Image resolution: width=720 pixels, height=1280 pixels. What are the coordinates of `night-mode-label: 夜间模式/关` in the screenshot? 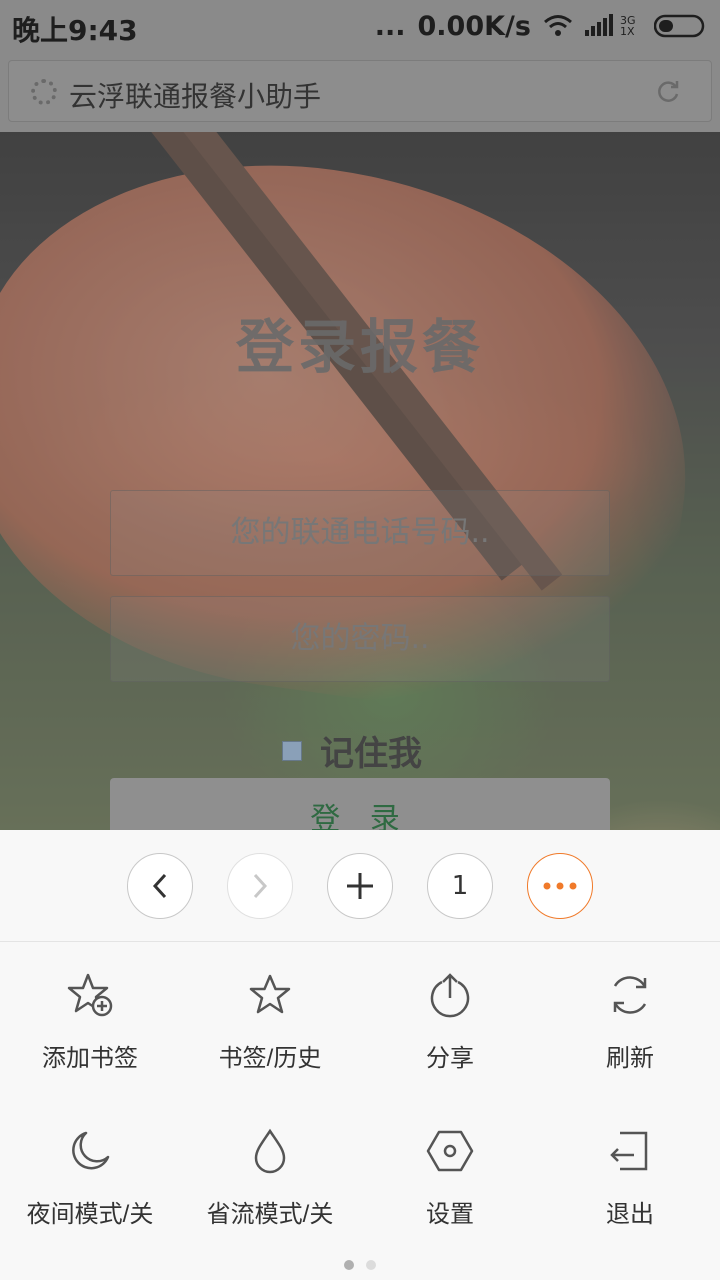 It's located at (90, 1214).